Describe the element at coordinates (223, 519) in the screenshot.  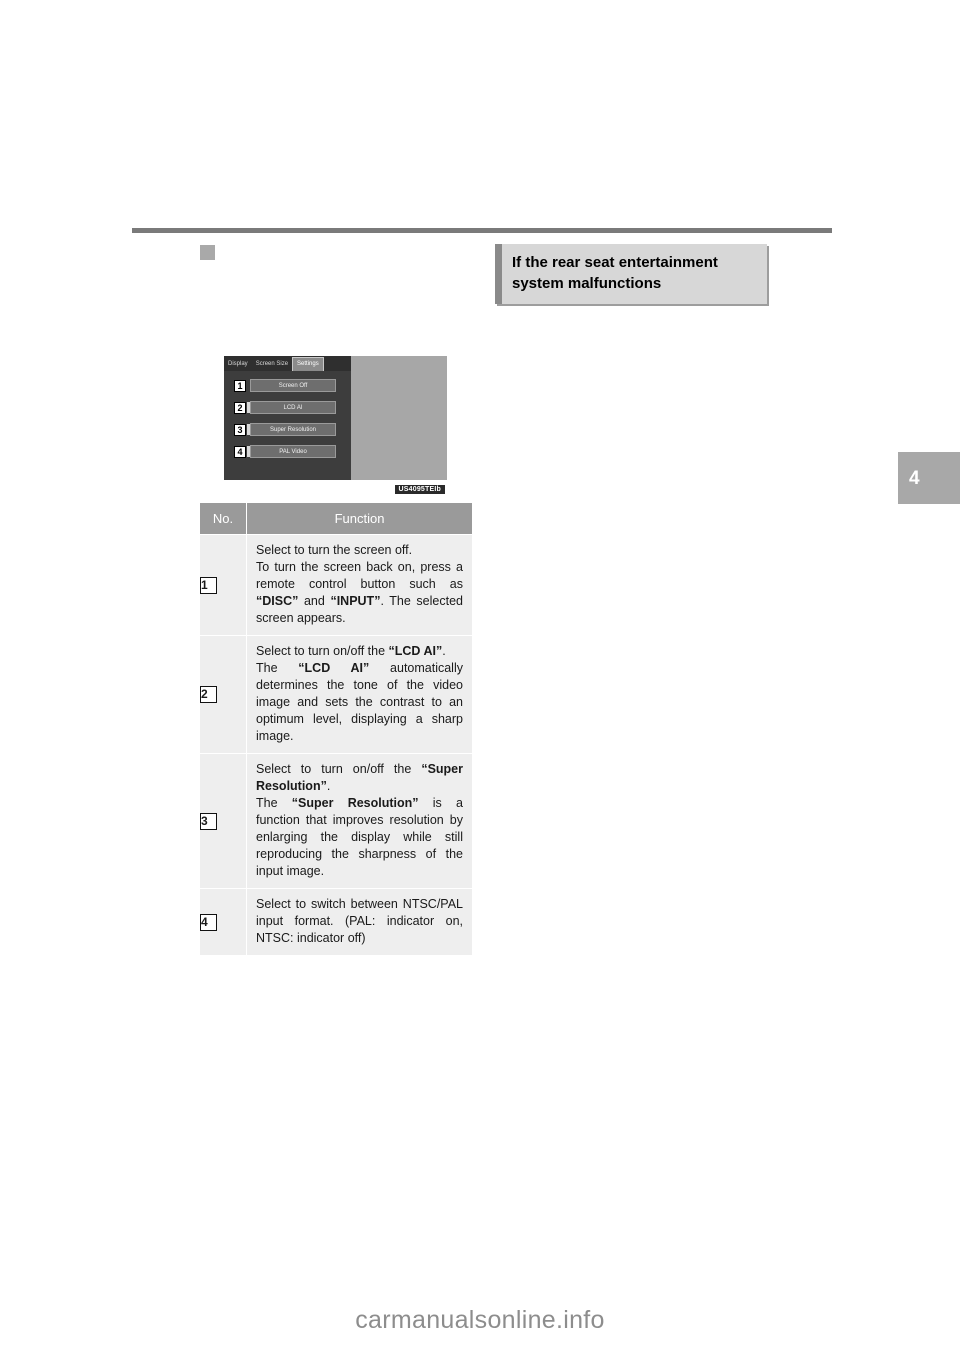
I see `table-header-no: No.` at that location.